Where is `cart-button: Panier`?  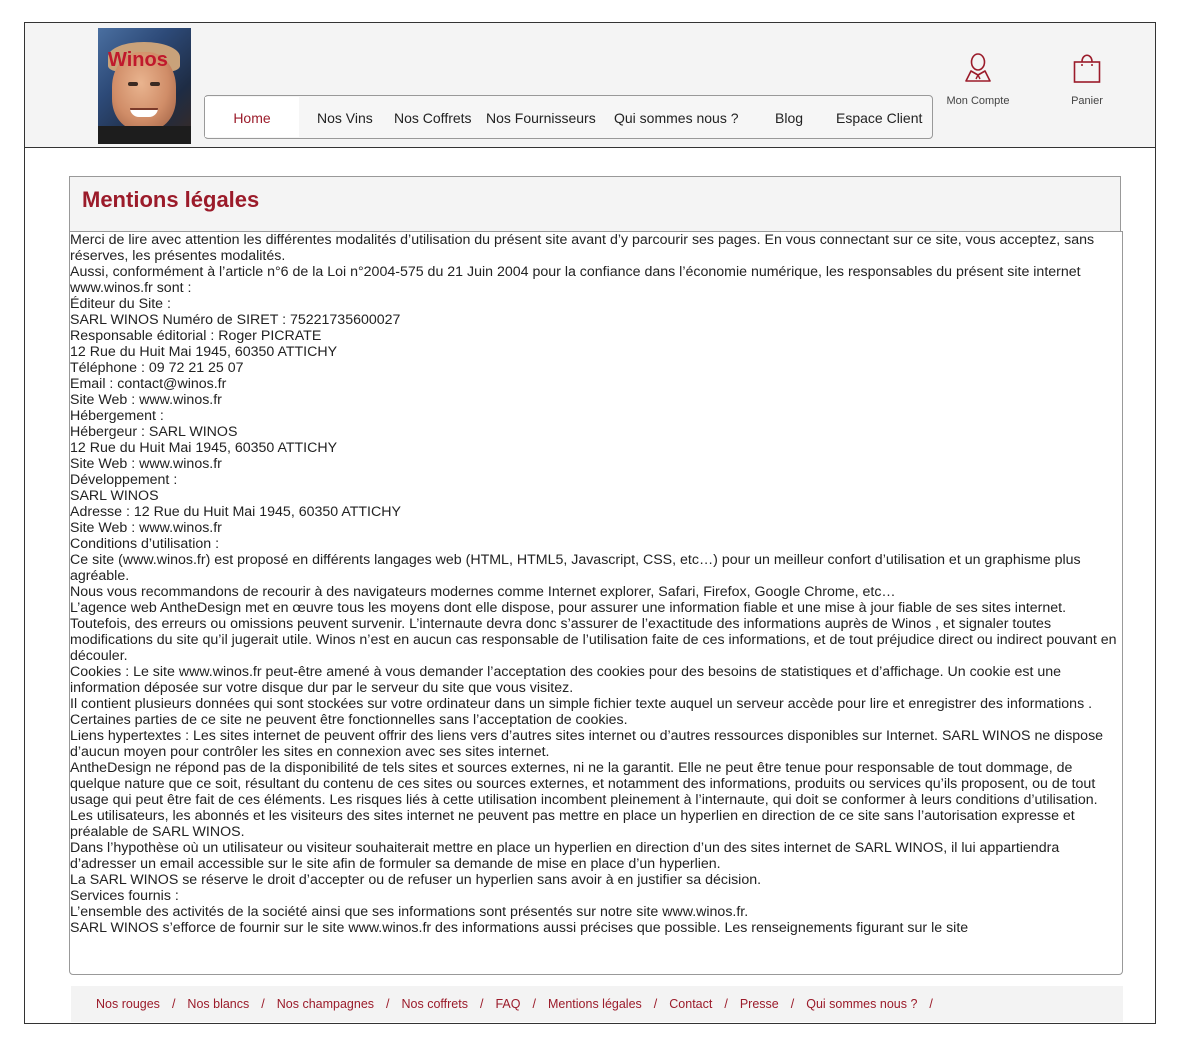 cart-button: Panier is located at coordinates (1087, 79).